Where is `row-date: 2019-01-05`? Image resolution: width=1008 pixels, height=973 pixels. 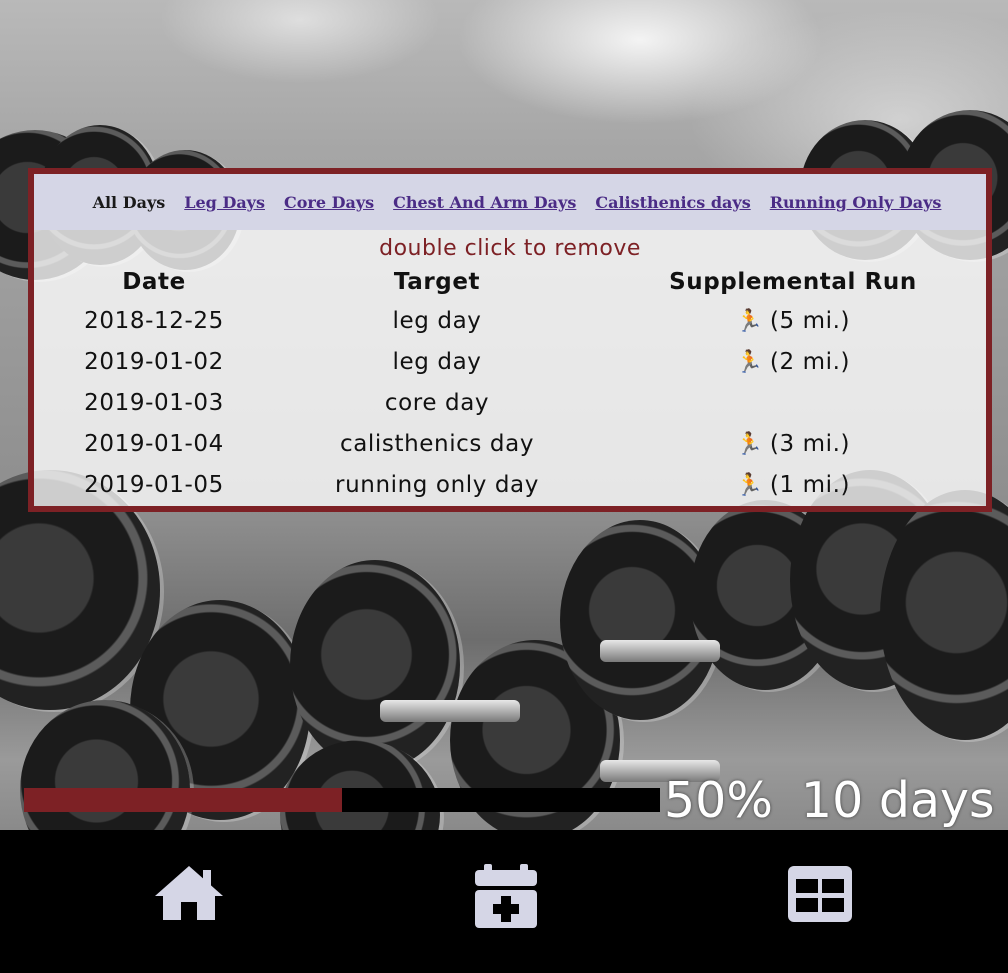
row-date: 2019-01-05 is located at coordinates (154, 484).